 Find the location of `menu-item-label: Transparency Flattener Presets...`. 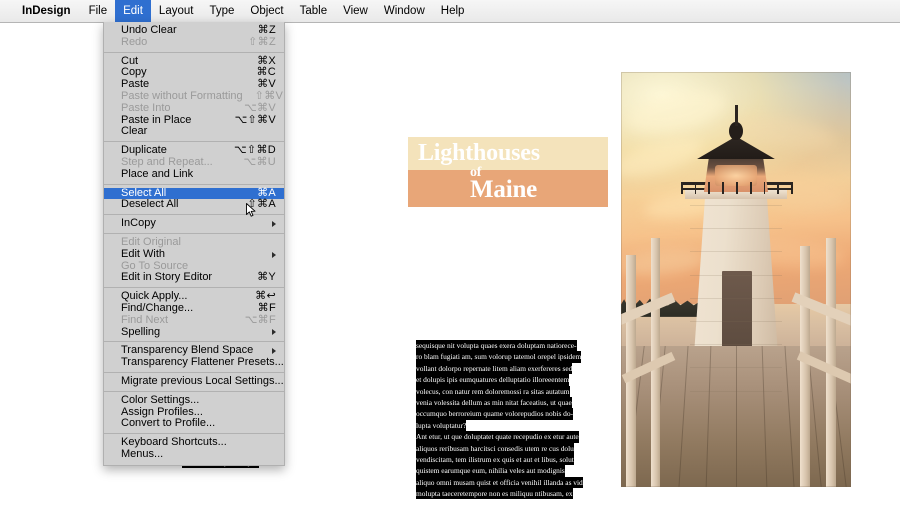

menu-item-label: Transparency Flattener Presets... is located at coordinates (202, 362).